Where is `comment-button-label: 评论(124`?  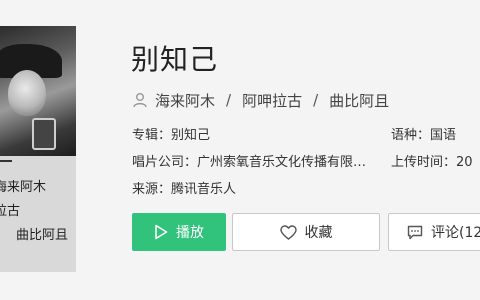 comment-button-label: 评论(124 is located at coordinates (455, 233).